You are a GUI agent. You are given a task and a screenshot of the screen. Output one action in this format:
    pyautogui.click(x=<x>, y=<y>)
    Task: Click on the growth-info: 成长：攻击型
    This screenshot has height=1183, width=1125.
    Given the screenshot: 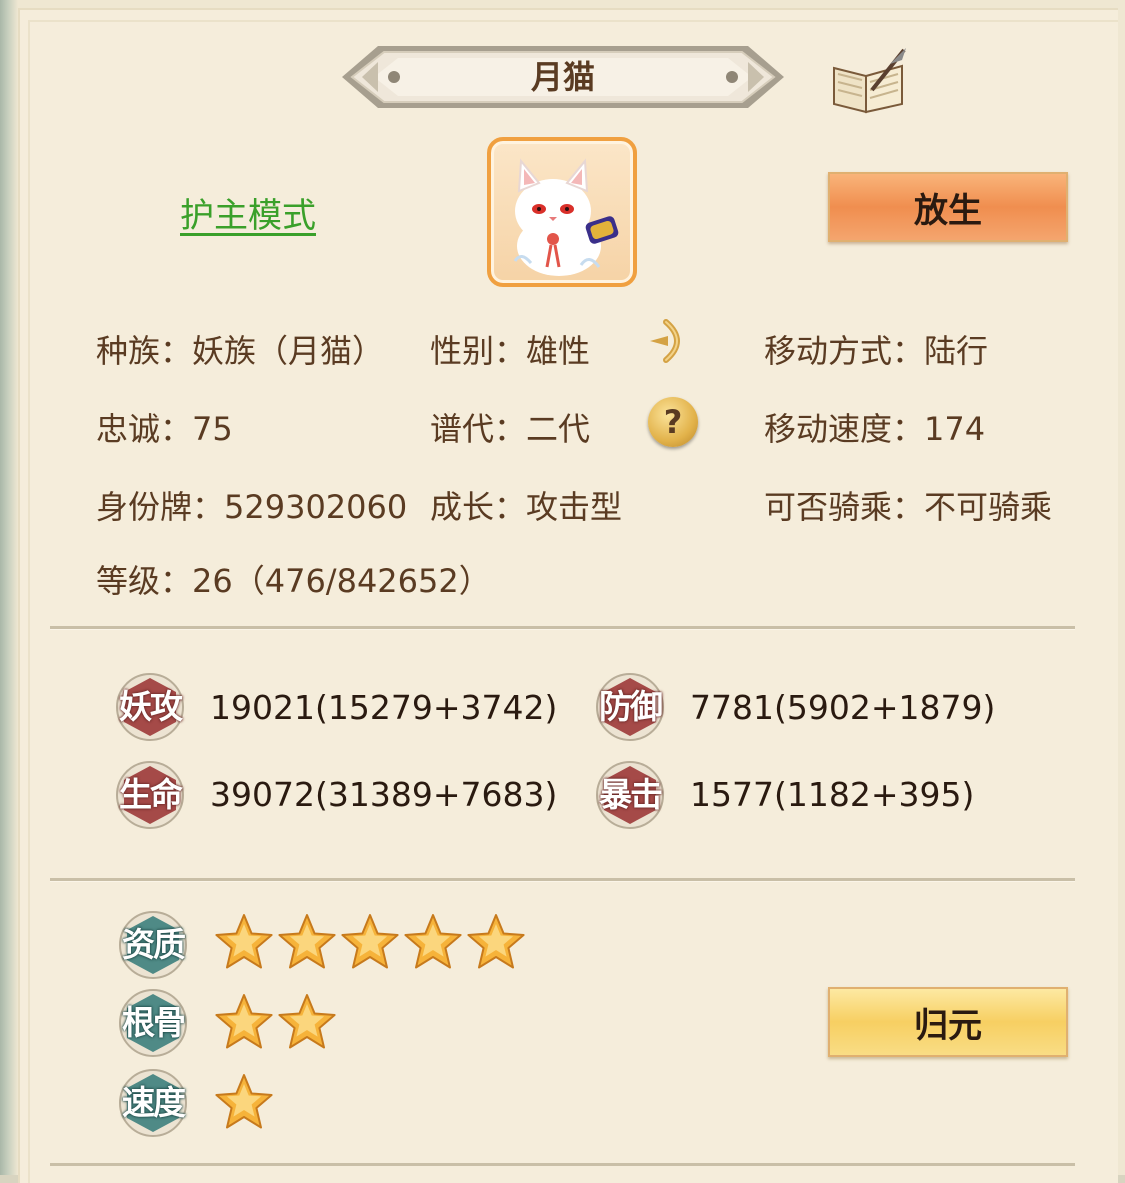 What is the action you would take?
    pyautogui.click(x=526, y=507)
    